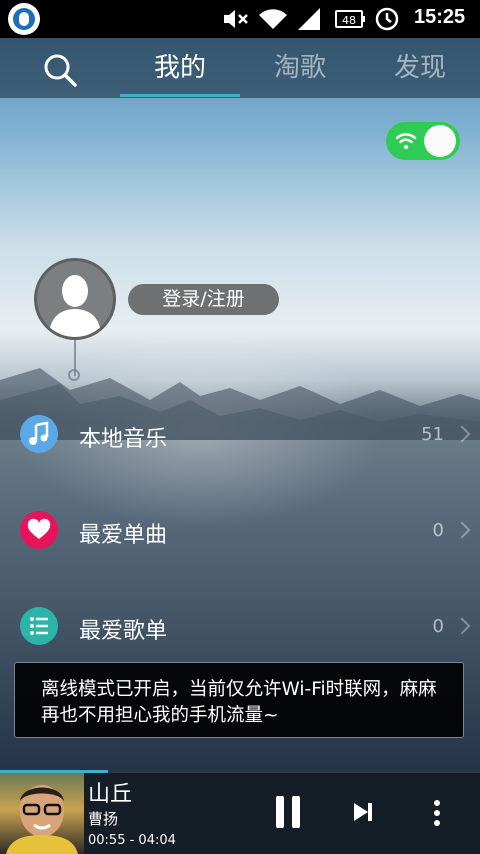 This screenshot has height=854, width=480. Describe the element at coordinates (423, 141) in the screenshot. I see `wifi-only-toggle` at that location.